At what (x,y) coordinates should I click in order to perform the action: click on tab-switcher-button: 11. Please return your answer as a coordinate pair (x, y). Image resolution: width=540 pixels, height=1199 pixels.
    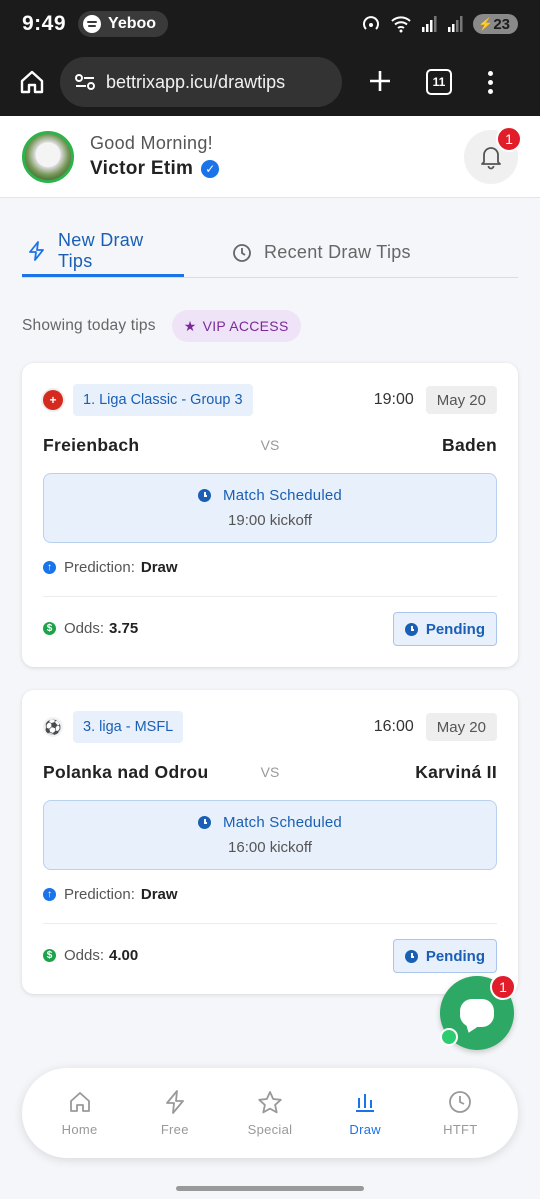
    Looking at the image, I should click on (439, 82).